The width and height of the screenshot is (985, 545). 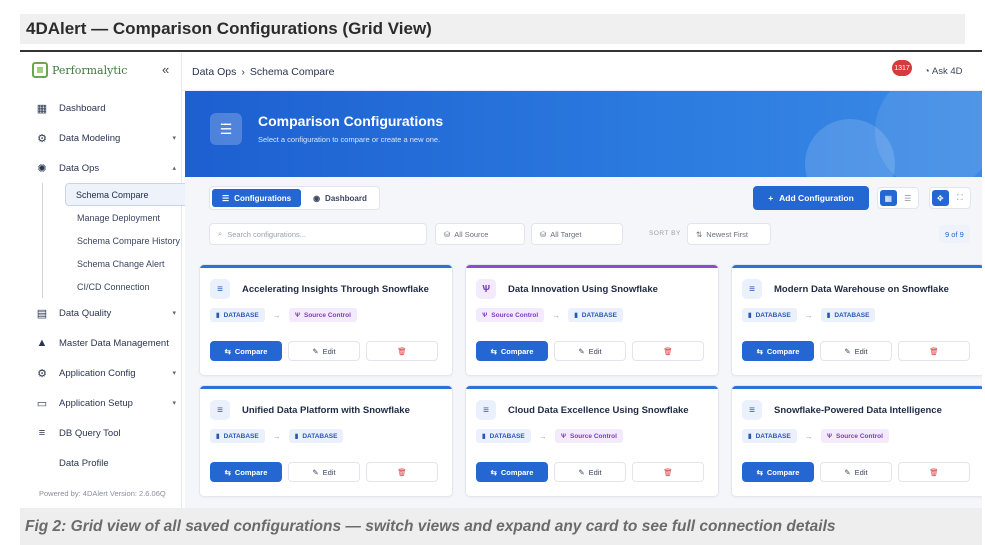 I want to click on target-filter-select: ⛁ All Target, so click(x=577, y=234).